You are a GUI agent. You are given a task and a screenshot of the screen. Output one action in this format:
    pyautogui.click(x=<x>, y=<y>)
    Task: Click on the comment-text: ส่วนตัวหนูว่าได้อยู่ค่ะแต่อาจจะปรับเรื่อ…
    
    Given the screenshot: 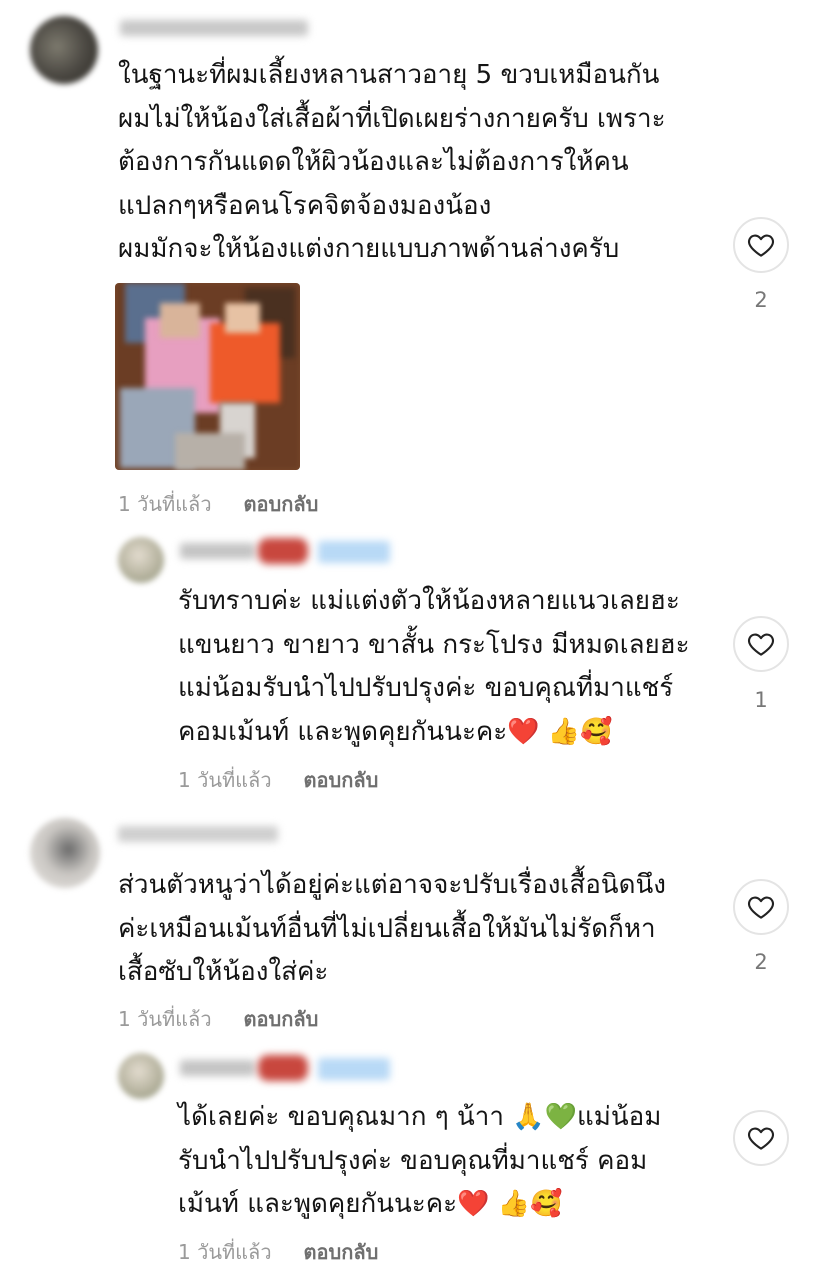 What is the action you would take?
    pyautogui.click(x=392, y=928)
    